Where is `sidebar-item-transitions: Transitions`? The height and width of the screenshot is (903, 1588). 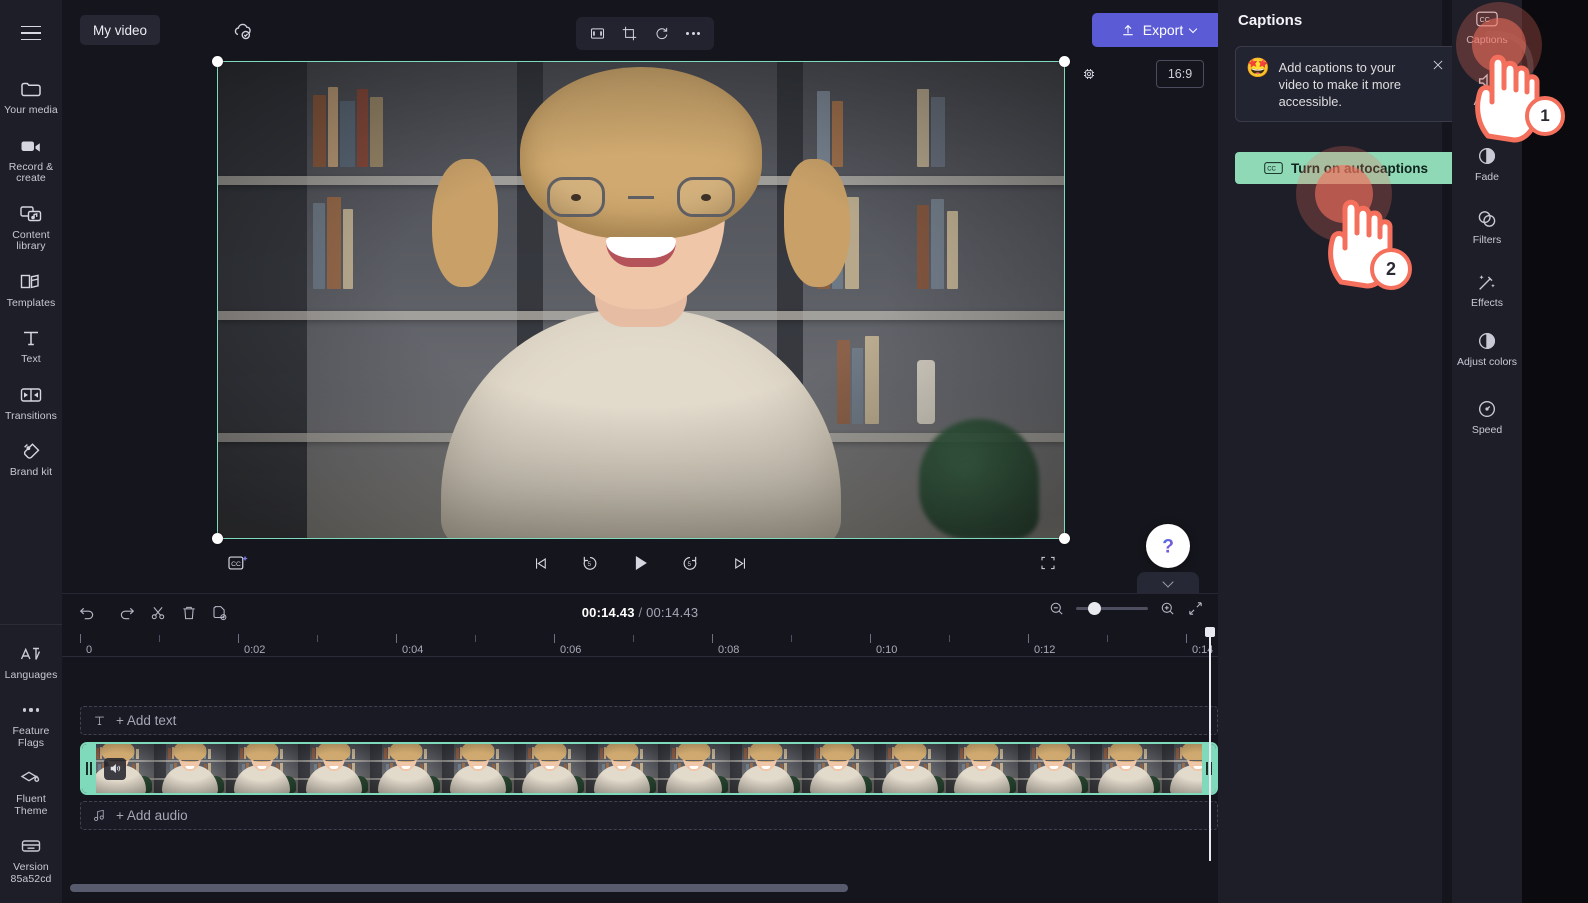
sidebar-item-transitions: Transitions is located at coordinates (31, 402).